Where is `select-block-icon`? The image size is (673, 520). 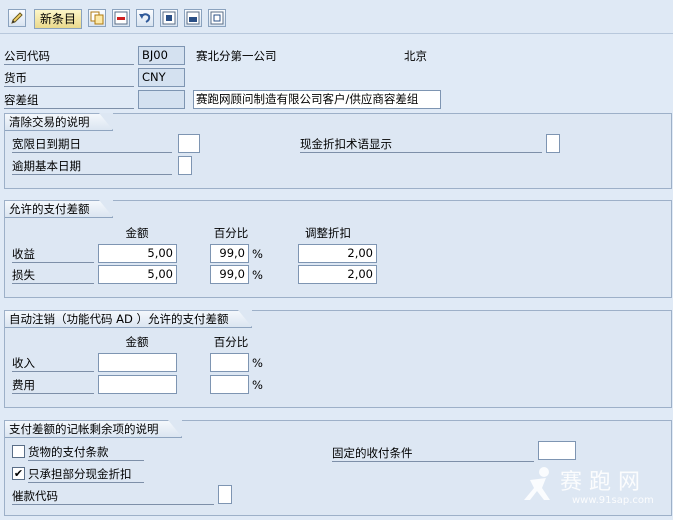
select-block-icon is located at coordinates (193, 18).